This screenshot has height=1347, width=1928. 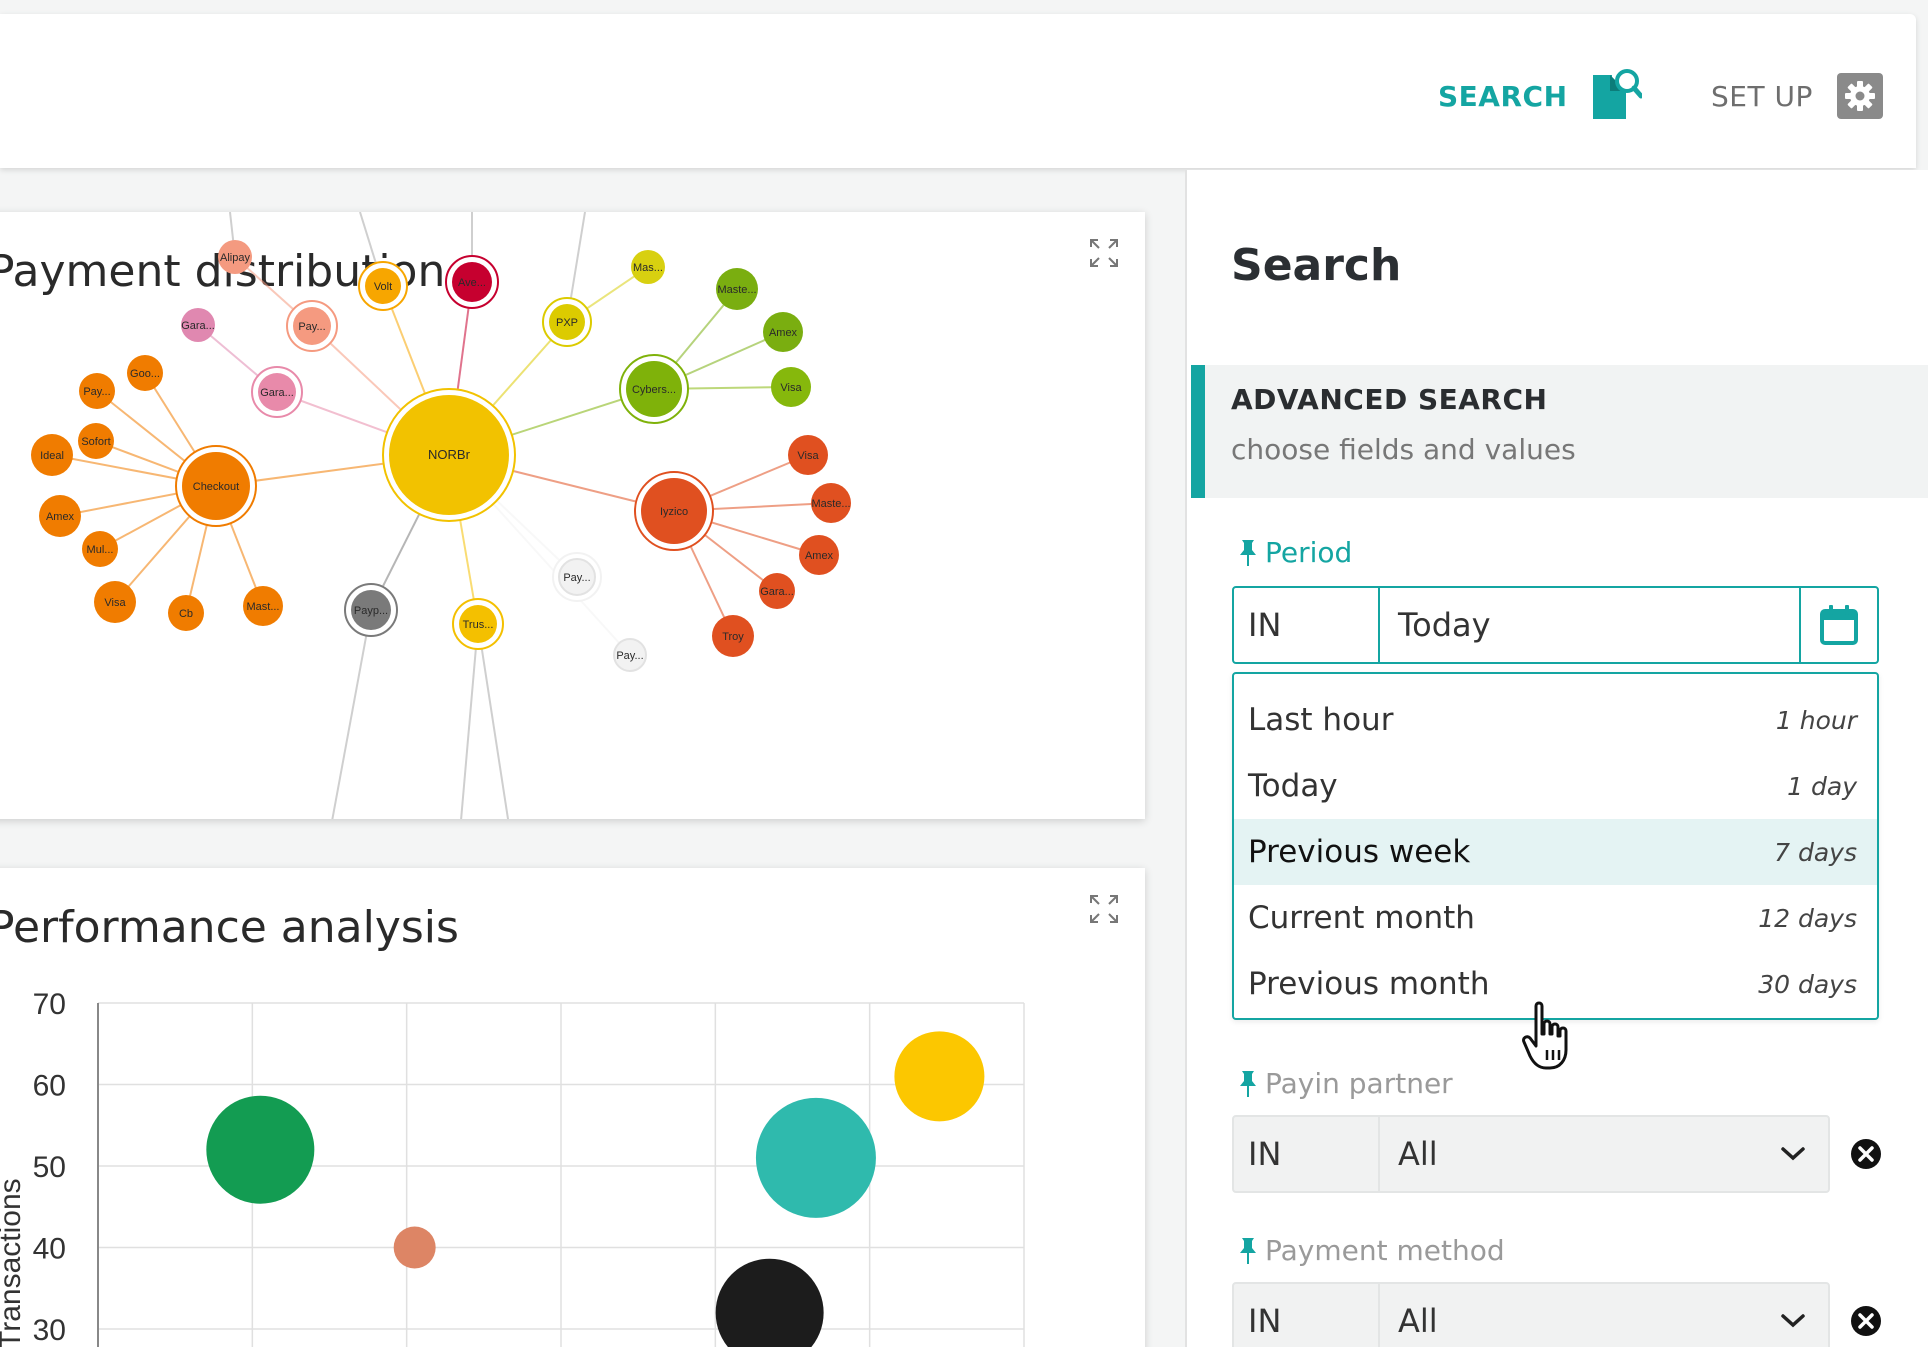 I want to click on network-node-label: Cb, so click(x=186, y=614).